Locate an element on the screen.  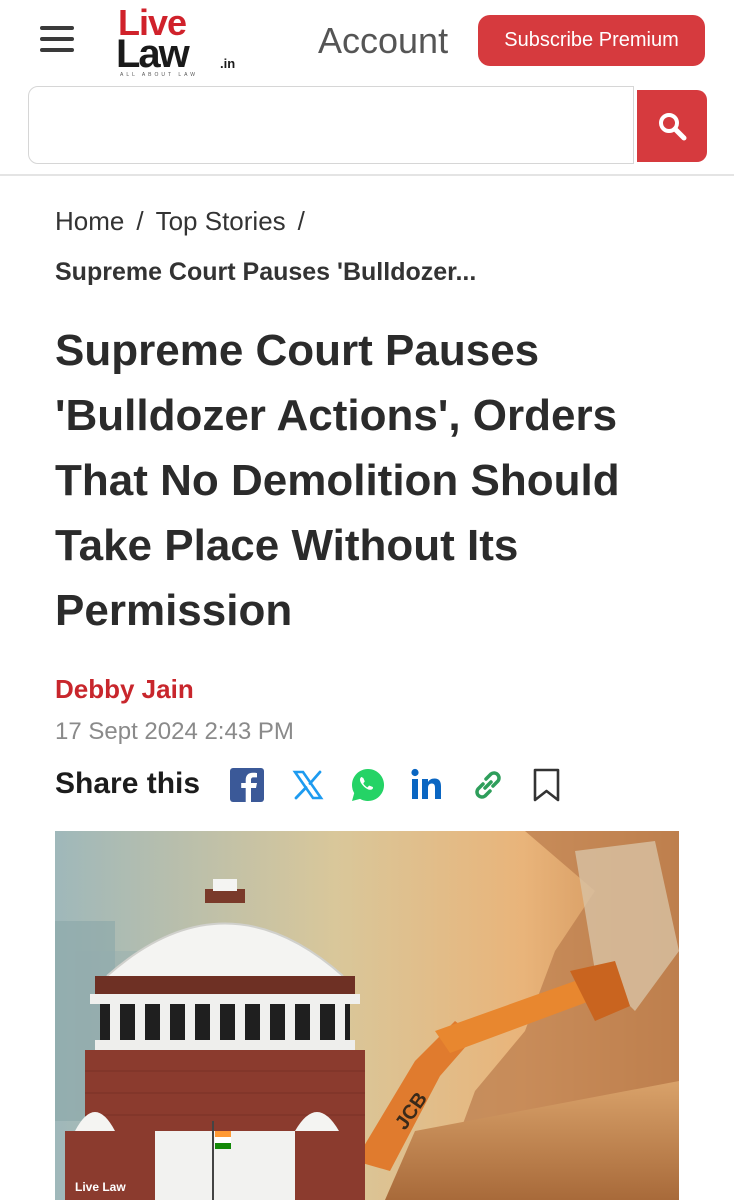
publish-date: 17 Sept 2024 2:43 PM is located at coordinates (174, 731).